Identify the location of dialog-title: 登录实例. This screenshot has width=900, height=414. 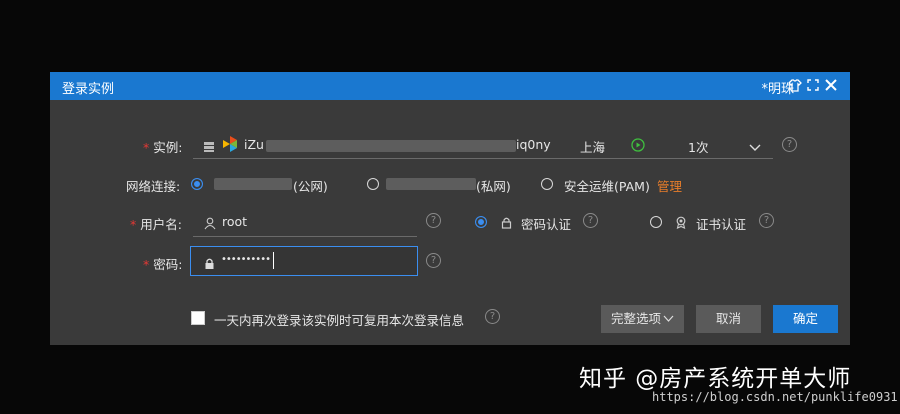
(88, 89).